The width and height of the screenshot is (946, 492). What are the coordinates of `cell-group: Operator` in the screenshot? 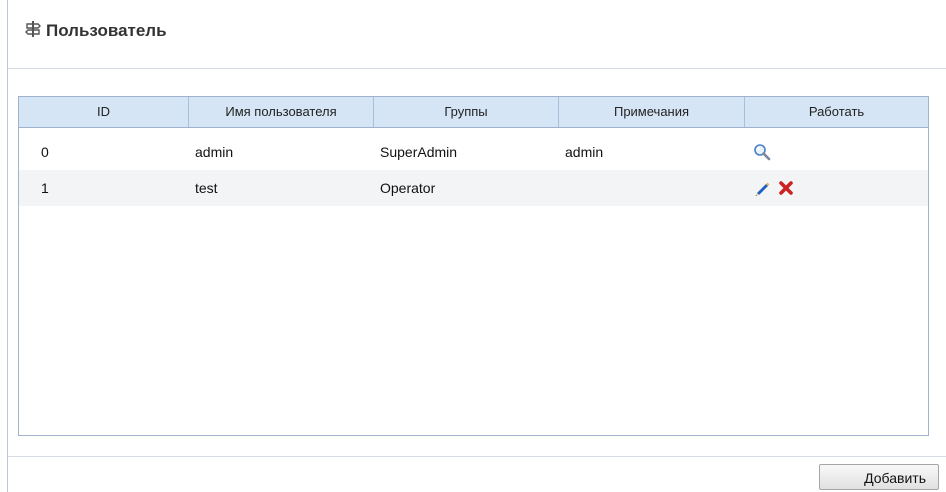 It's located at (408, 188).